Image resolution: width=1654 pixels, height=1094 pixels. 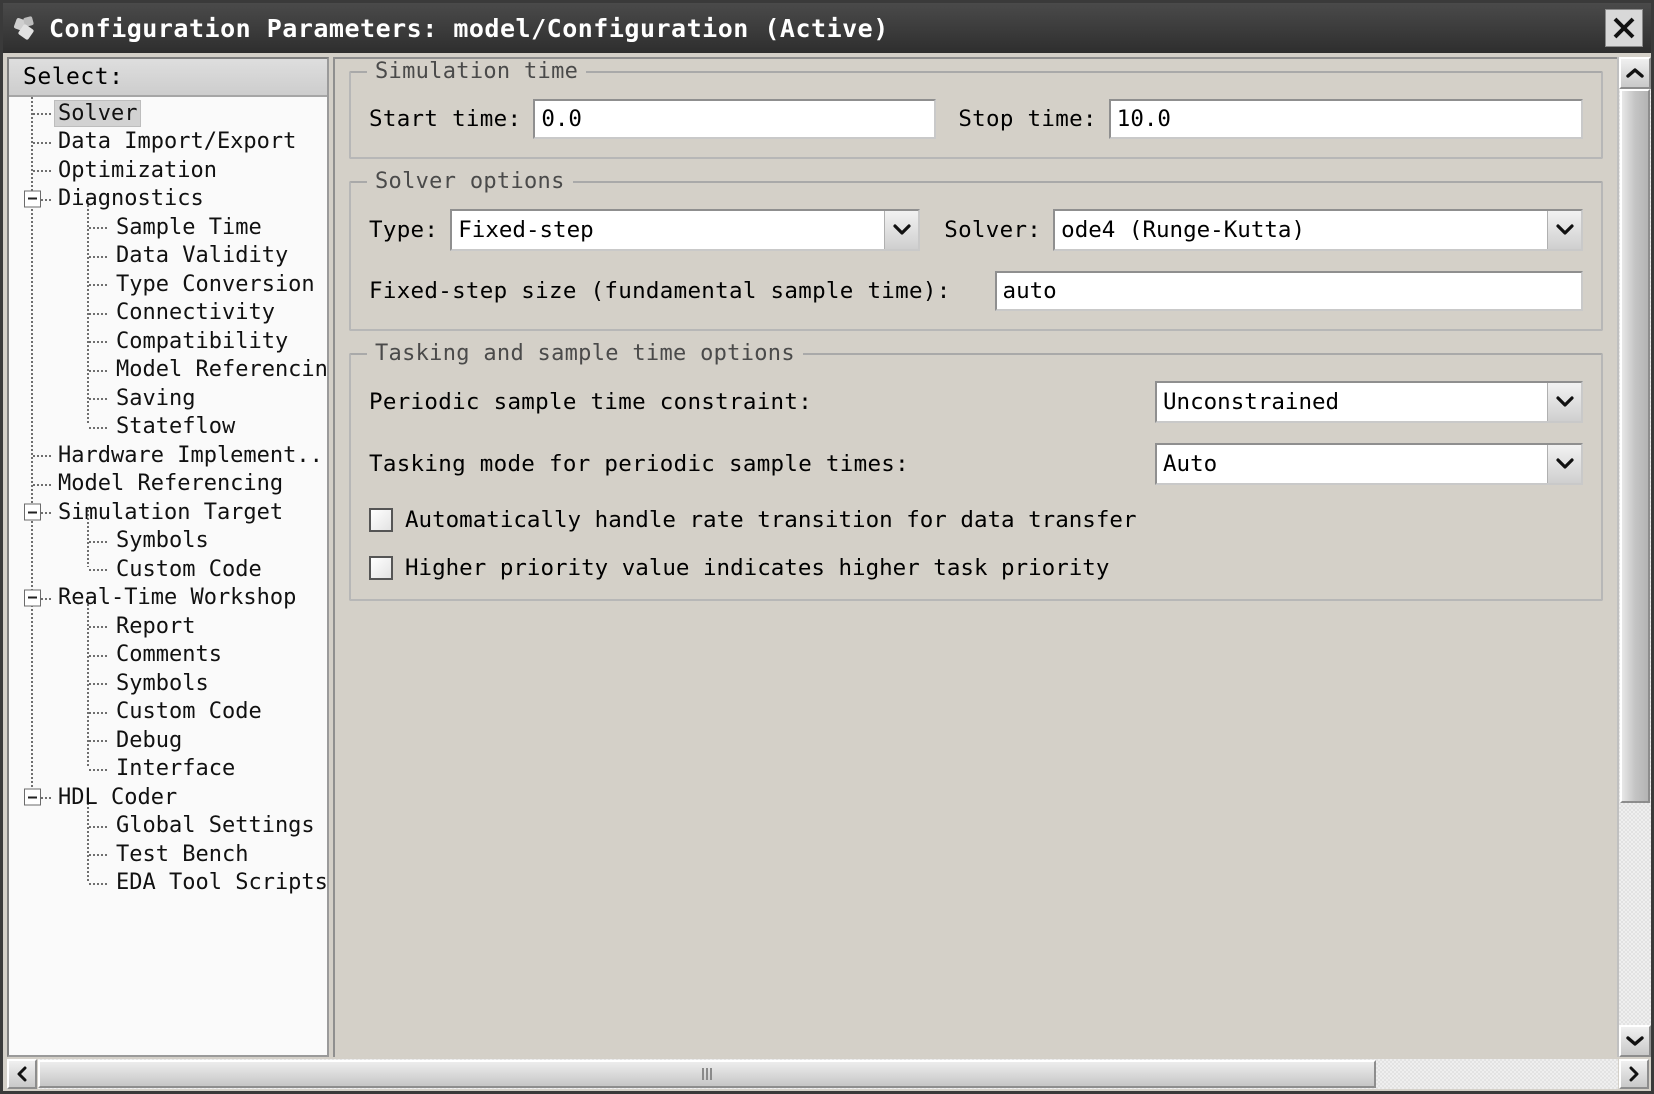 I want to click on tree-item-type-conversion: Type Conversion, so click(x=168, y=284).